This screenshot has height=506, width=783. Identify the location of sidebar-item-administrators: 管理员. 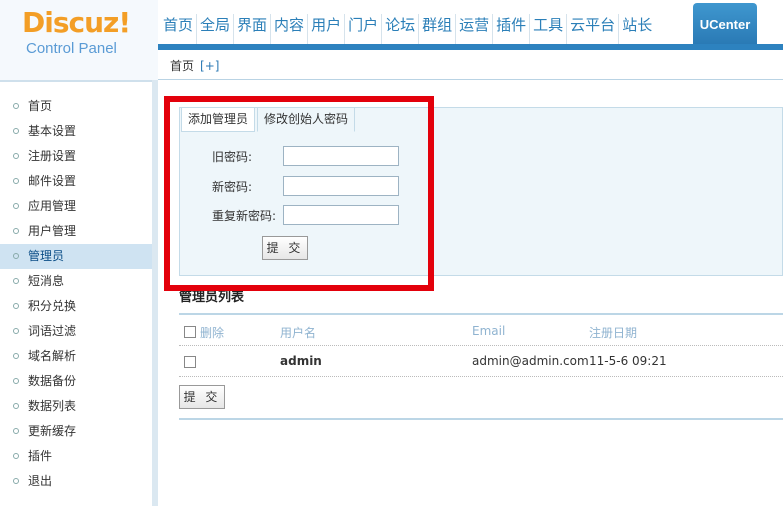
(77, 256).